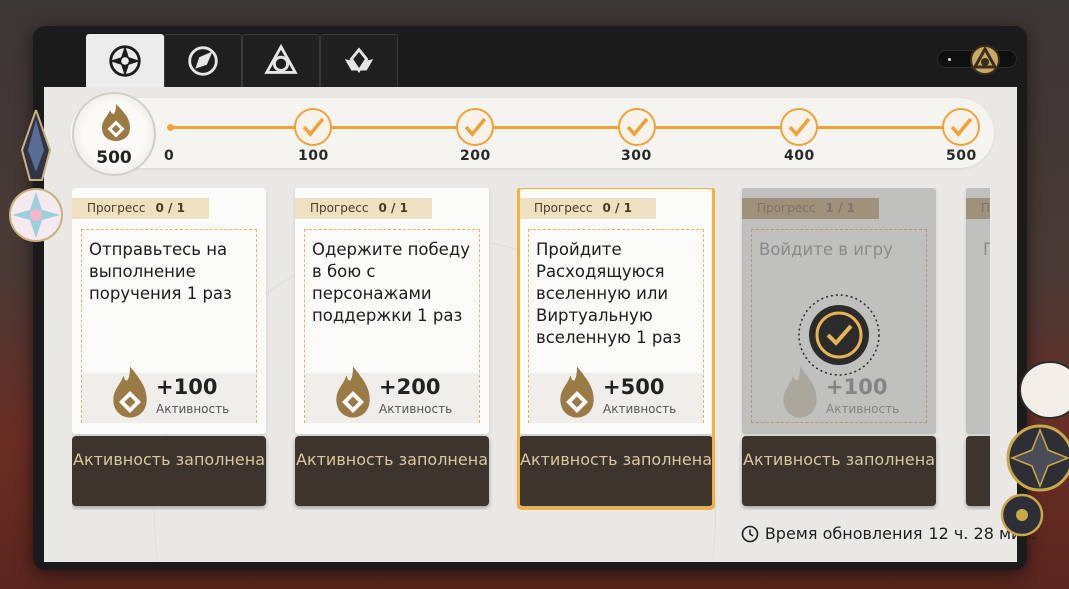 The height and width of the screenshot is (589, 1069). I want to click on reward-value: +200, so click(410, 387).